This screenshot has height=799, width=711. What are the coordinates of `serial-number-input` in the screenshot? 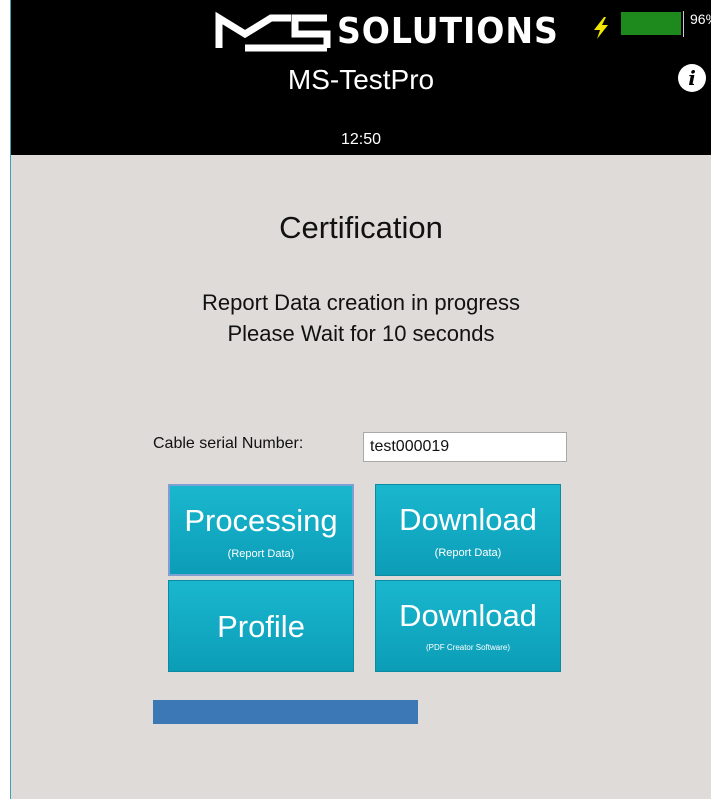 It's located at (465, 447).